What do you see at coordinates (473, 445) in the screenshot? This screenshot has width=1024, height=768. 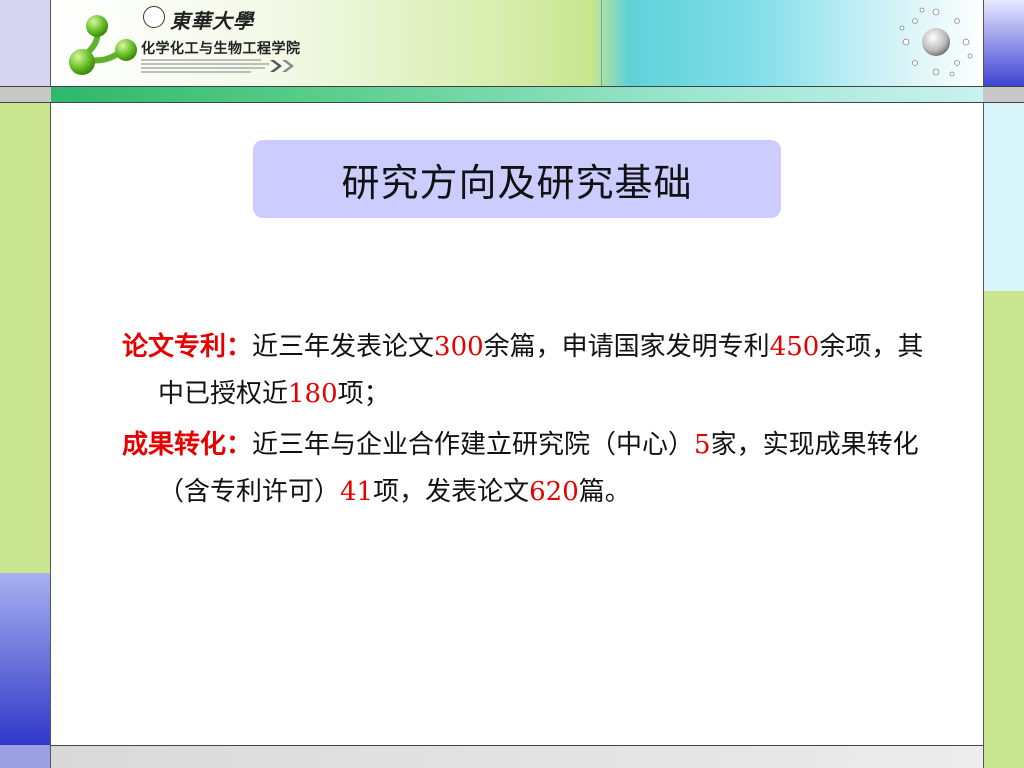 I see `paragraph-text: 近三年与企业合作建立研究院（中心）` at bounding box center [473, 445].